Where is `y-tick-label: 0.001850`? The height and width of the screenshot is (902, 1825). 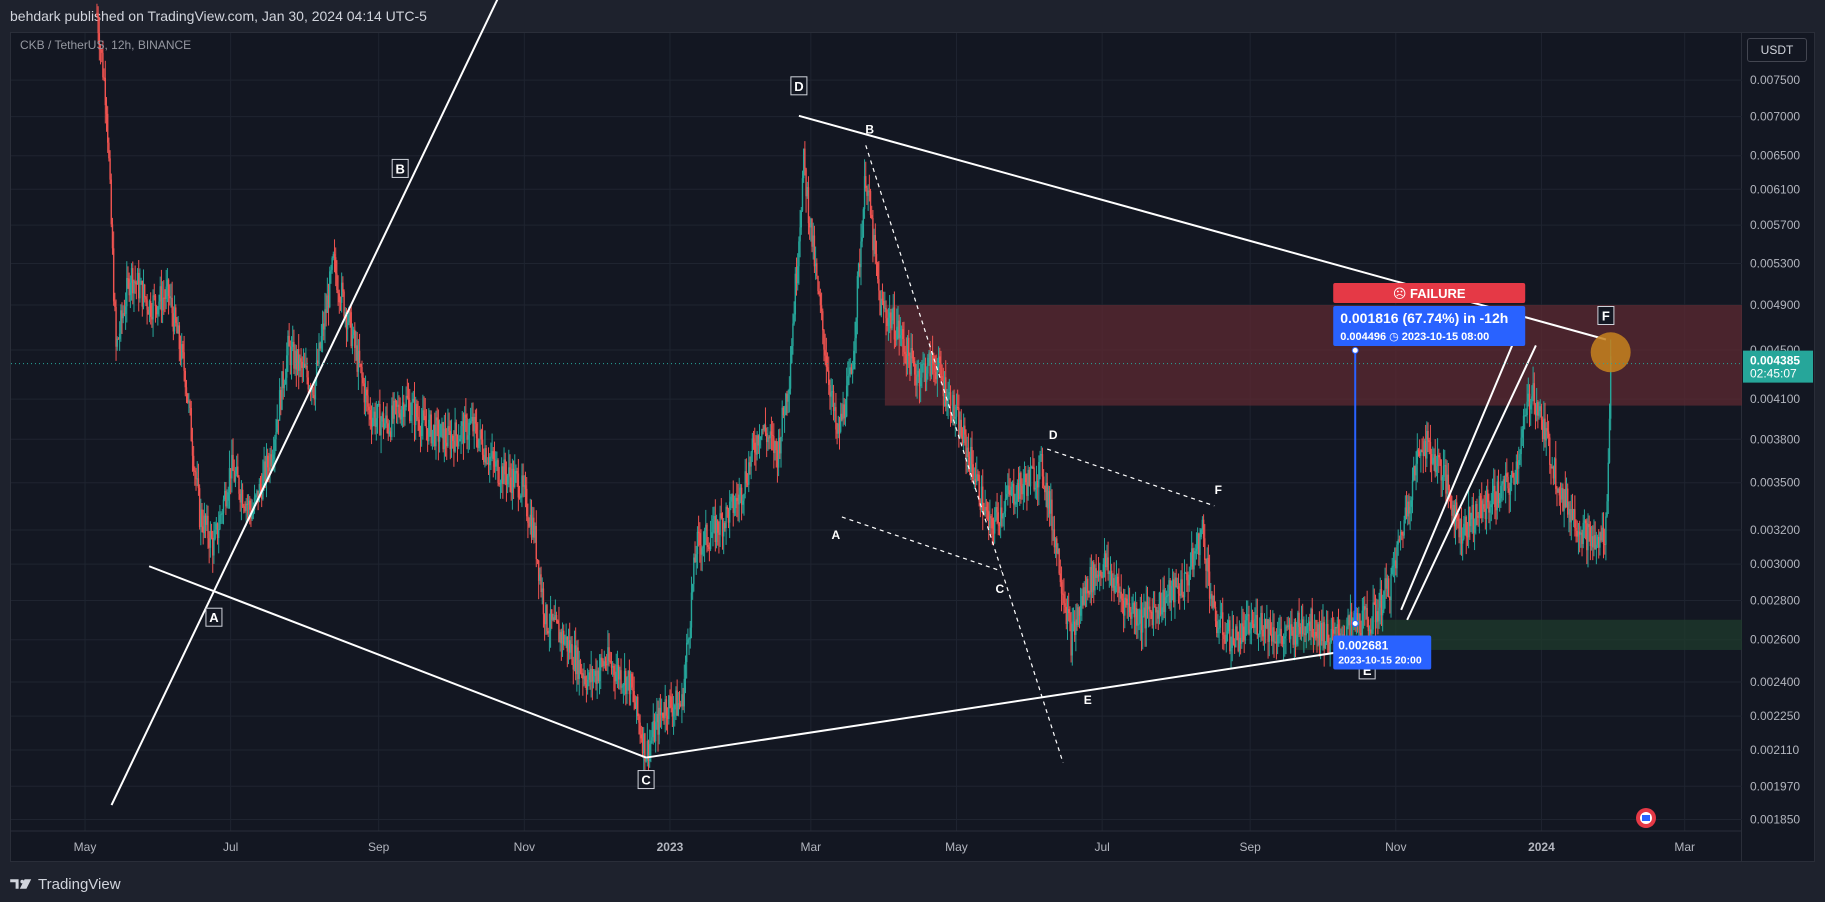 y-tick-label: 0.001850 is located at coordinates (1775, 819).